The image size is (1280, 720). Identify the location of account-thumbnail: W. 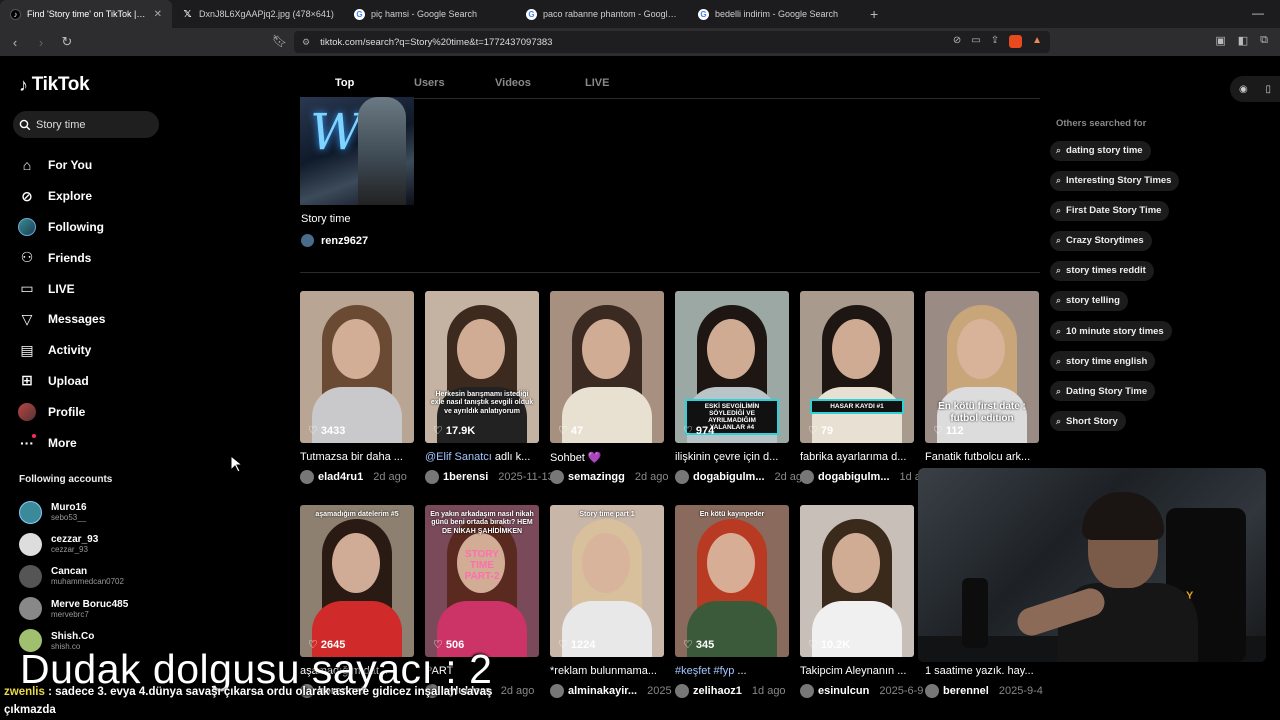
(357, 151).